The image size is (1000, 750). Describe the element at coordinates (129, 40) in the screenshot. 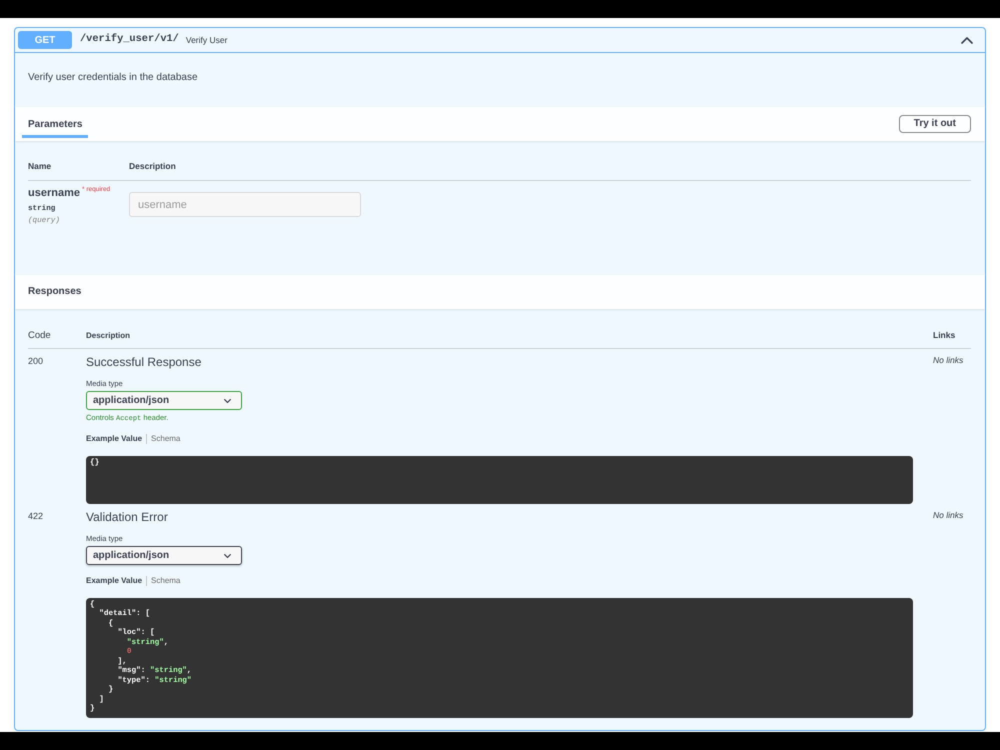

I see `endpoint-path: /verify_user/v1/` at that location.